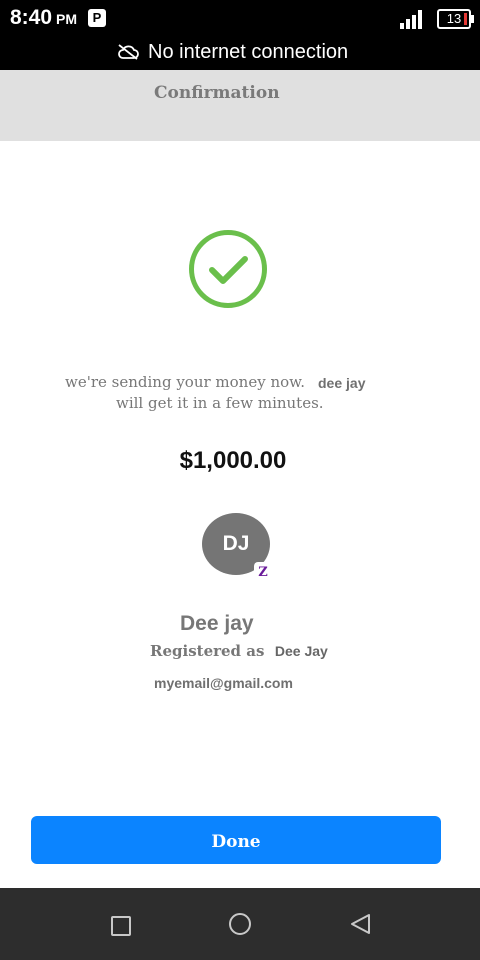 This screenshot has height=960, width=480. I want to click on network-banner: No internet connection, so click(240, 53).